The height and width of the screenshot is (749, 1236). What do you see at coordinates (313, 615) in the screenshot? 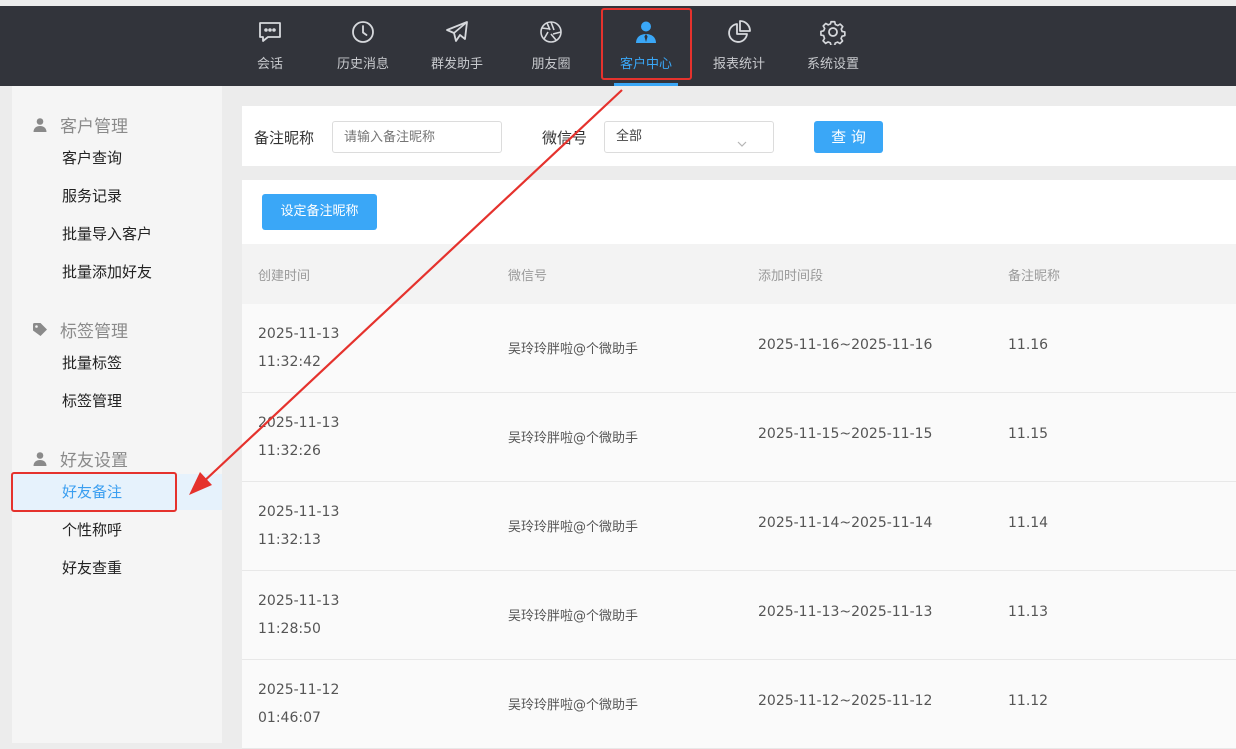
I see `cell-created-time: 2025-11-13 11:28:50` at bounding box center [313, 615].